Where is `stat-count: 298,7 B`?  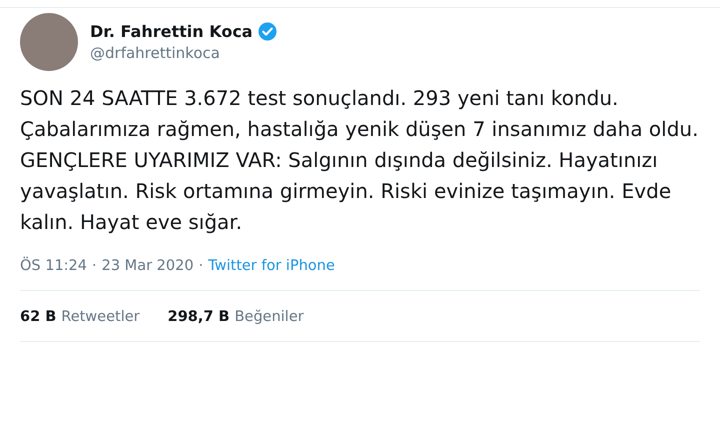
stat-count: 298,7 B is located at coordinates (199, 317).